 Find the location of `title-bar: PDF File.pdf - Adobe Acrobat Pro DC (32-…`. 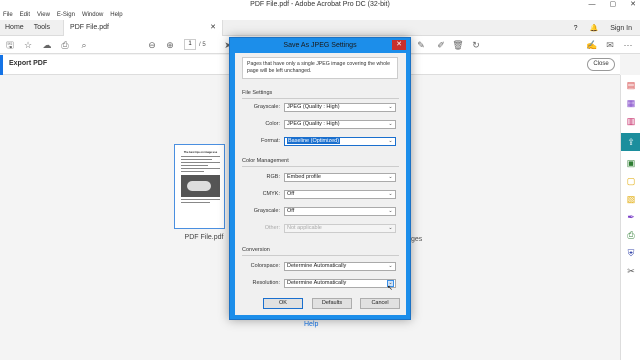

title-bar: PDF File.pdf - Adobe Acrobat Pro DC (32-… is located at coordinates (320, 5).